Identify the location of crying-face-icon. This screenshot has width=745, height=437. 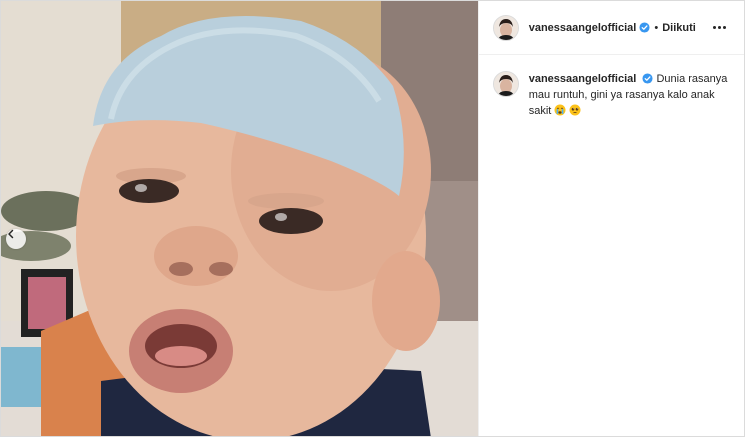
(560, 112).